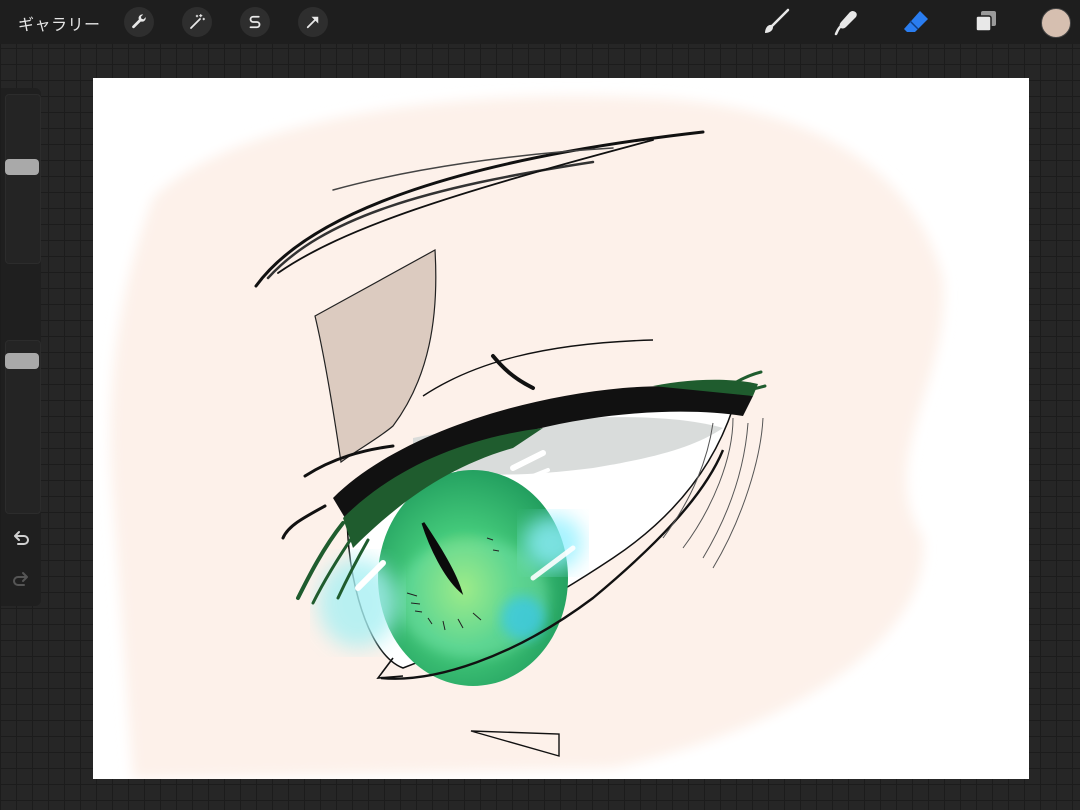 The width and height of the screenshot is (1080, 810). I want to click on magic-wand-icon, so click(198, 21).